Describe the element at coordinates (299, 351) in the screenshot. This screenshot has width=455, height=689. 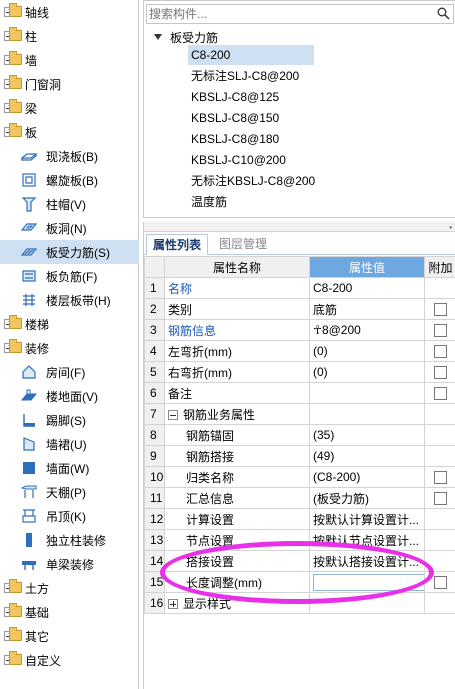
I see `property-row: 4 左弯折(mm) (0)` at that location.